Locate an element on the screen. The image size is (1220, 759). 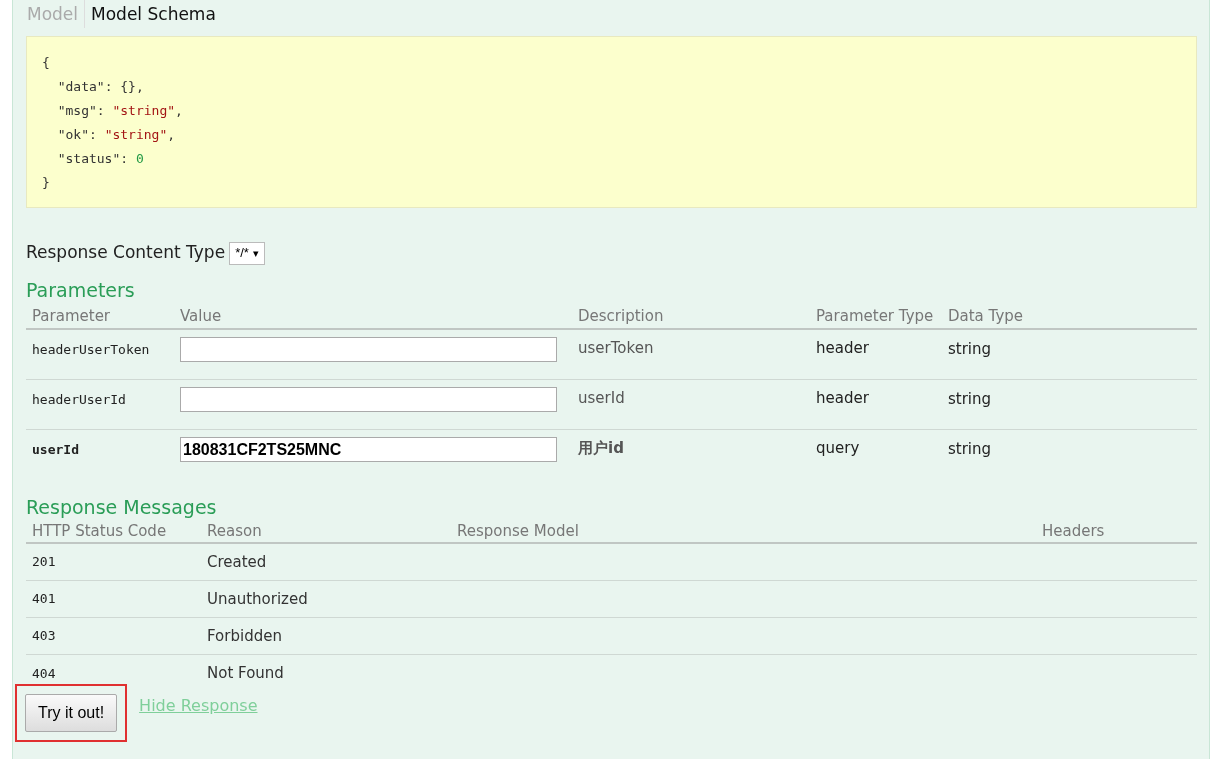
column-header: Description is located at coordinates (621, 316).